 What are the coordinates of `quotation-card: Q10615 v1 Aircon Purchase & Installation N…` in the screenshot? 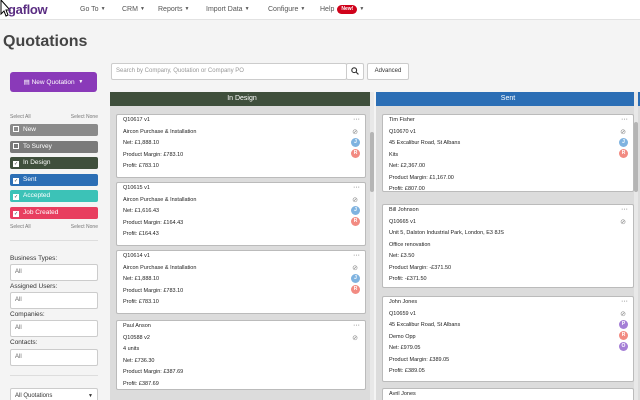 It's located at (241, 214).